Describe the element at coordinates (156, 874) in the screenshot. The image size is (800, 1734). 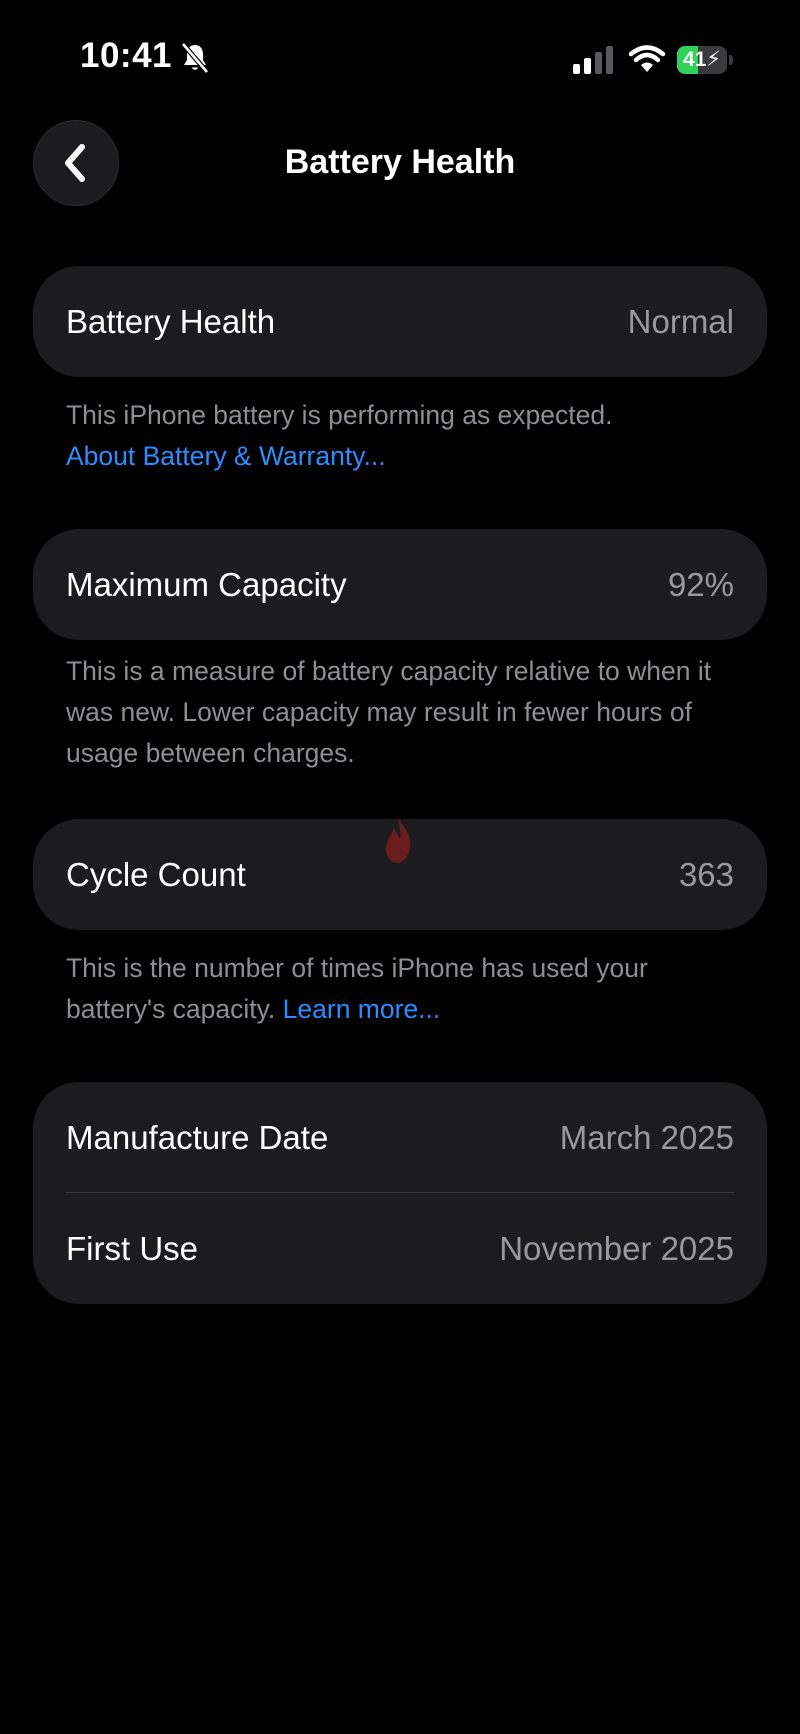
I see `cycle-count-label: Cycle Count` at that location.